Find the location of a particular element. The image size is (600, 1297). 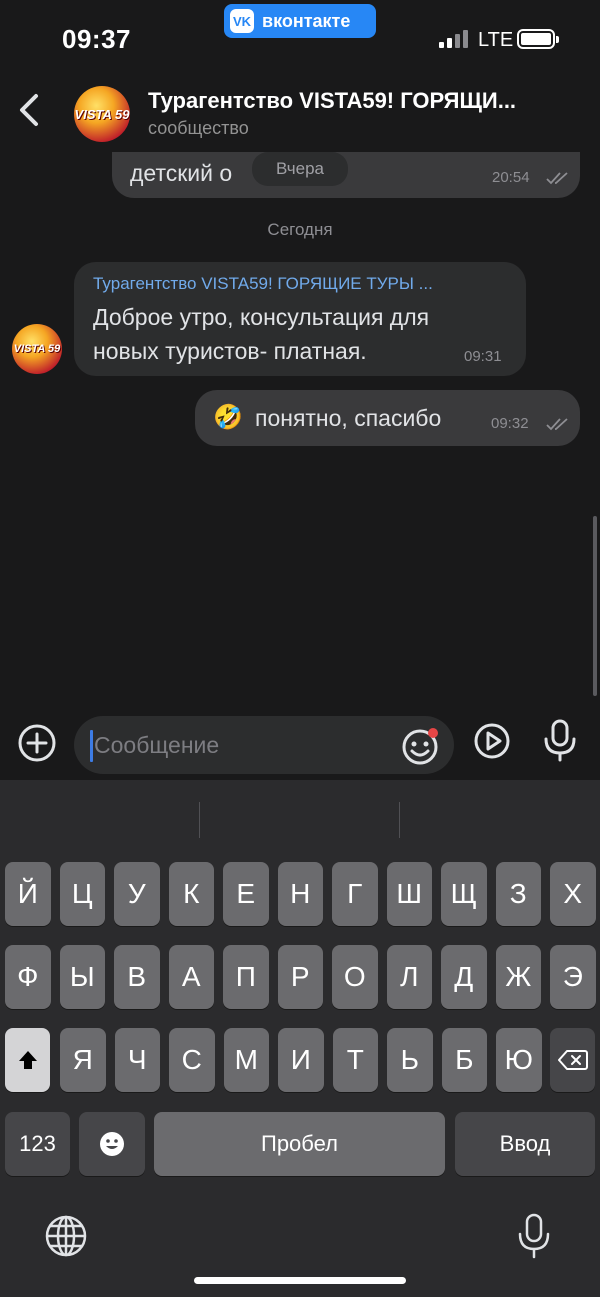

sticky-date-pill: Вчера is located at coordinates (300, 169).